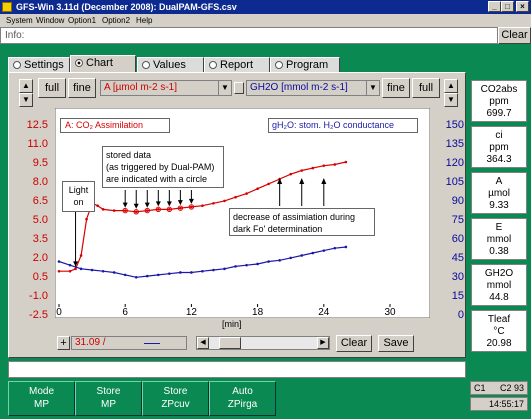 The image size is (531, 419). Describe the element at coordinates (499, 113) in the screenshot. I see `readout-value: 699.7` at that location.